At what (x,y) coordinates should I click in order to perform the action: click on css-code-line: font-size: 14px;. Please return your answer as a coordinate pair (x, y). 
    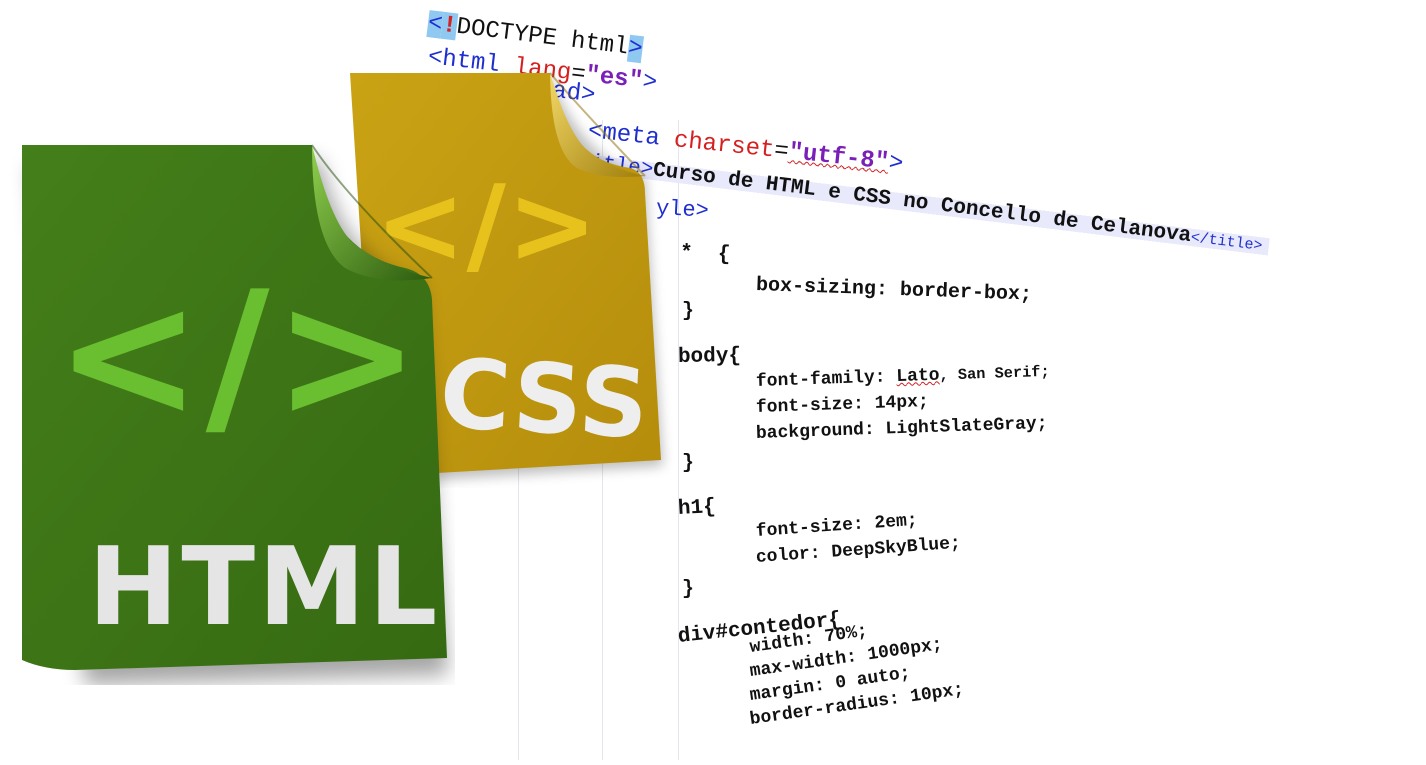
    Looking at the image, I should click on (842, 404).